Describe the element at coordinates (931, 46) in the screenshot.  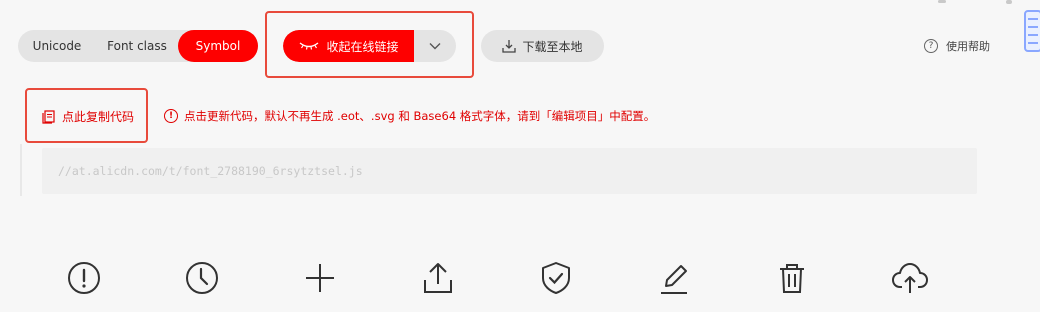
I see `help-icon: ?` at that location.